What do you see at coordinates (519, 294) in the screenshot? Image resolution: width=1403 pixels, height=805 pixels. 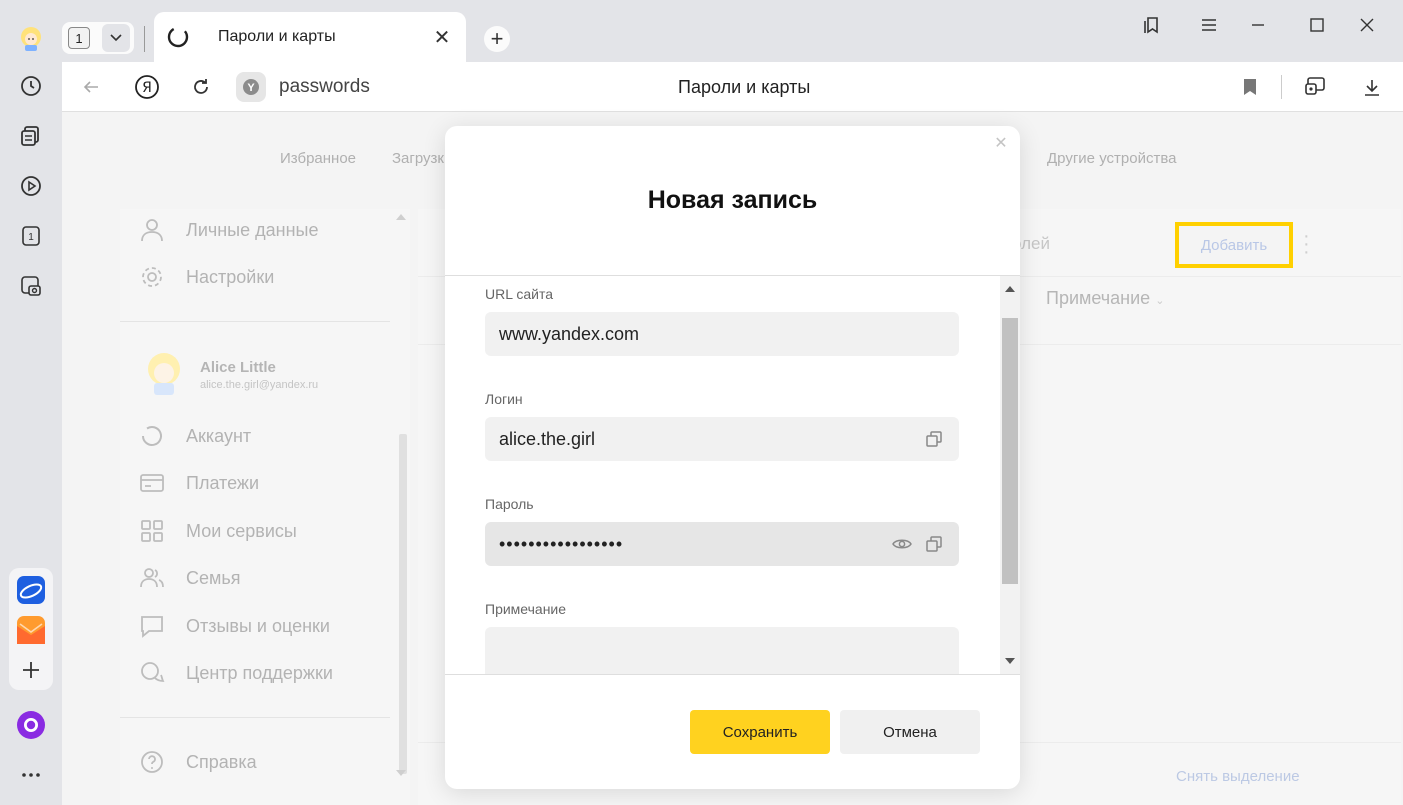 I see `url-label: URL сайта` at bounding box center [519, 294].